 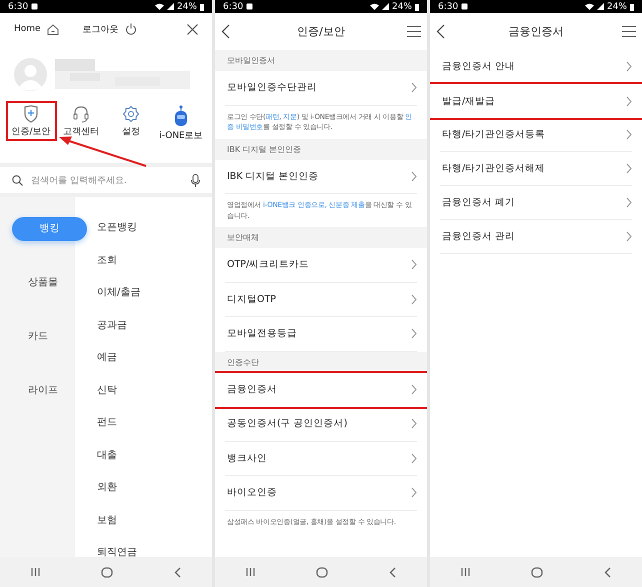 What do you see at coordinates (321, 177) in the screenshot?
I see `list-item: IBK 디지털 본인인증` at bounding box center [321, 177].